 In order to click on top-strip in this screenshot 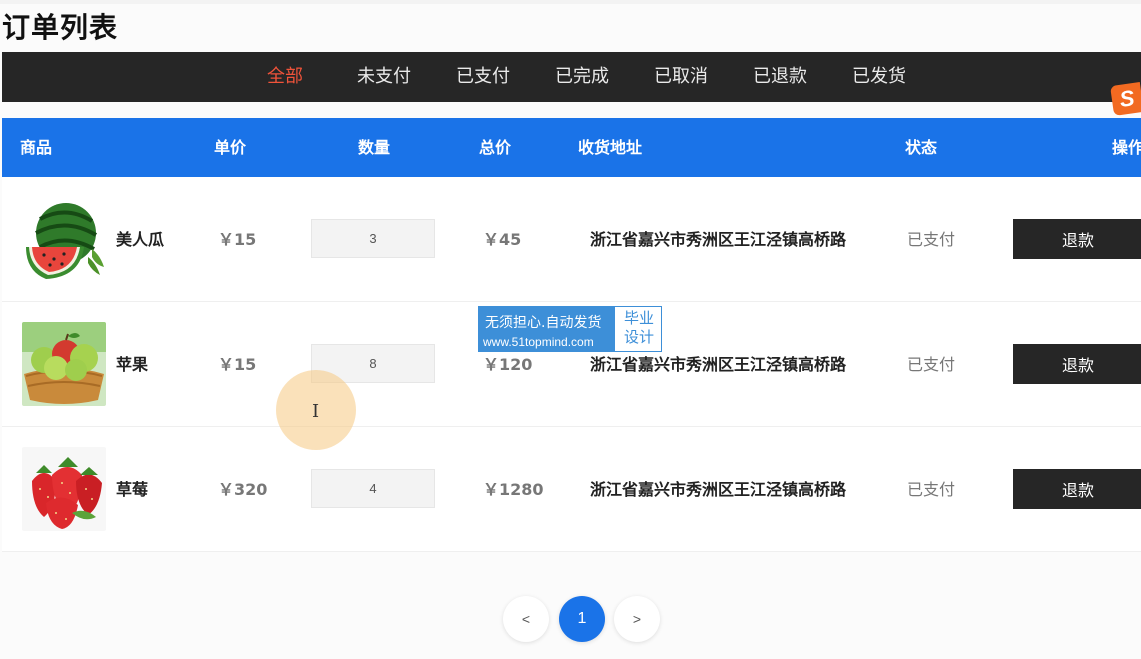, I will do `click(570, 2)`.